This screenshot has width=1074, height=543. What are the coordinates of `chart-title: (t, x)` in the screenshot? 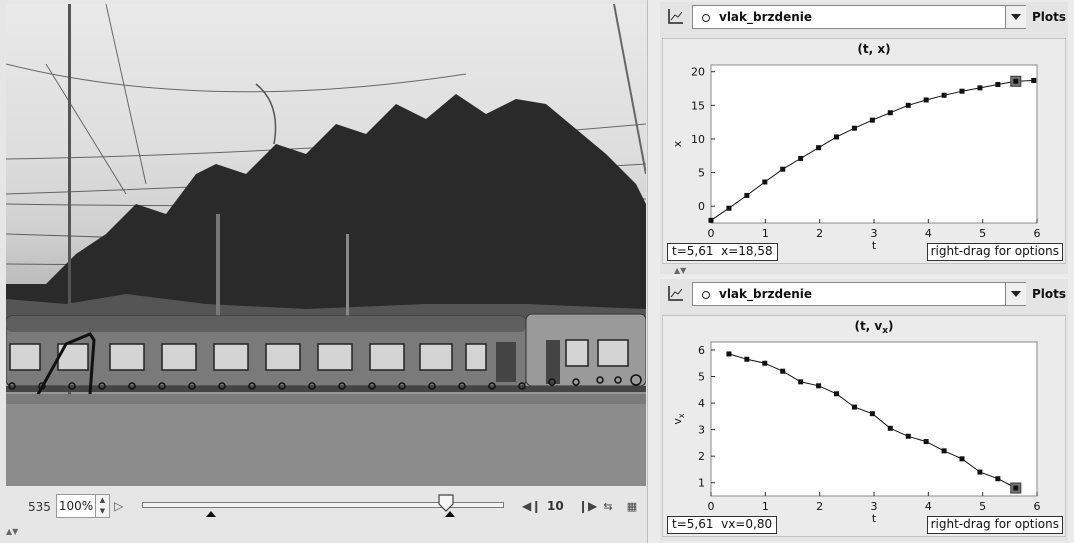 It's located at (873, 49).